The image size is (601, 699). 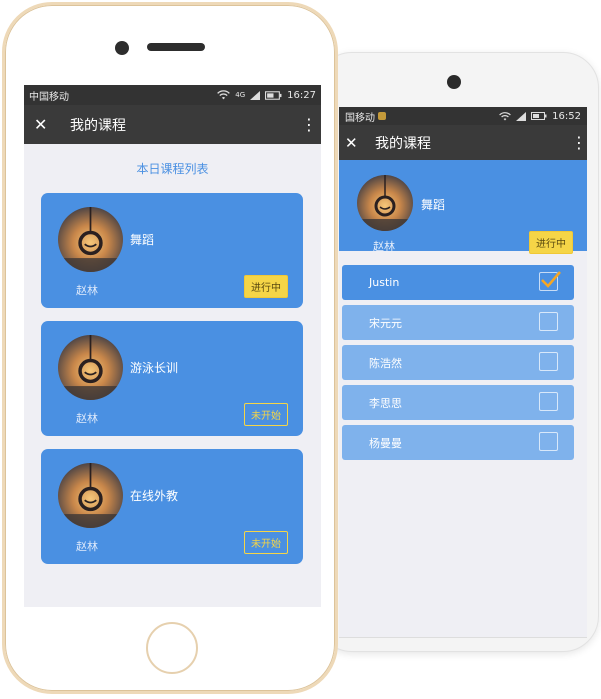 What do you see at coordinates (384, 282) in the screenshot?
I see `student-name: Justin` at bounding box center [384, 282].